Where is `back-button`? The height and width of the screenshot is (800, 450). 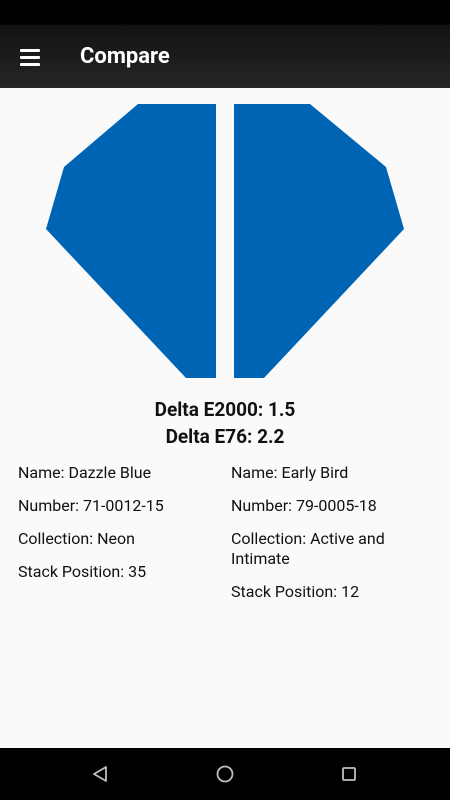 back-button is located at coordinates (100, 774).